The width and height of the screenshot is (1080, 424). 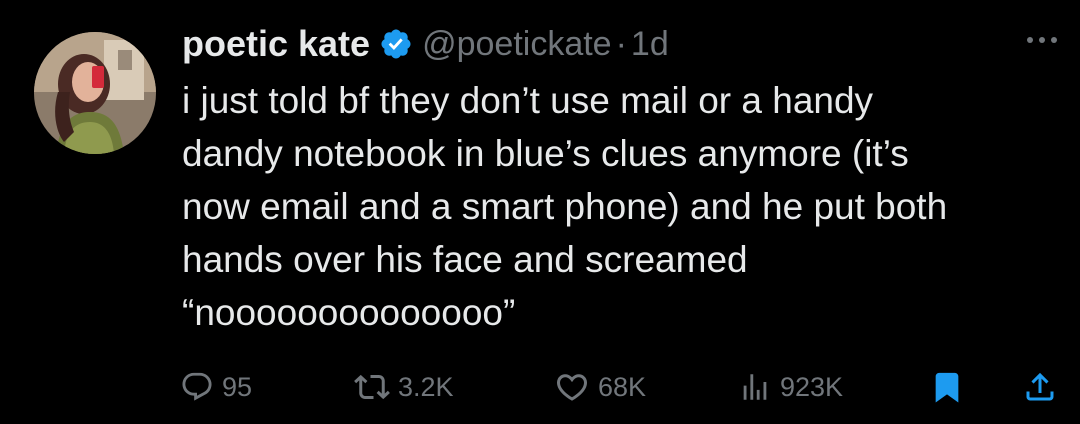 What do you see at coordinates (237, 386) in the screenshot?
I see `reply-count: 95` at bounding box center [237, 386].